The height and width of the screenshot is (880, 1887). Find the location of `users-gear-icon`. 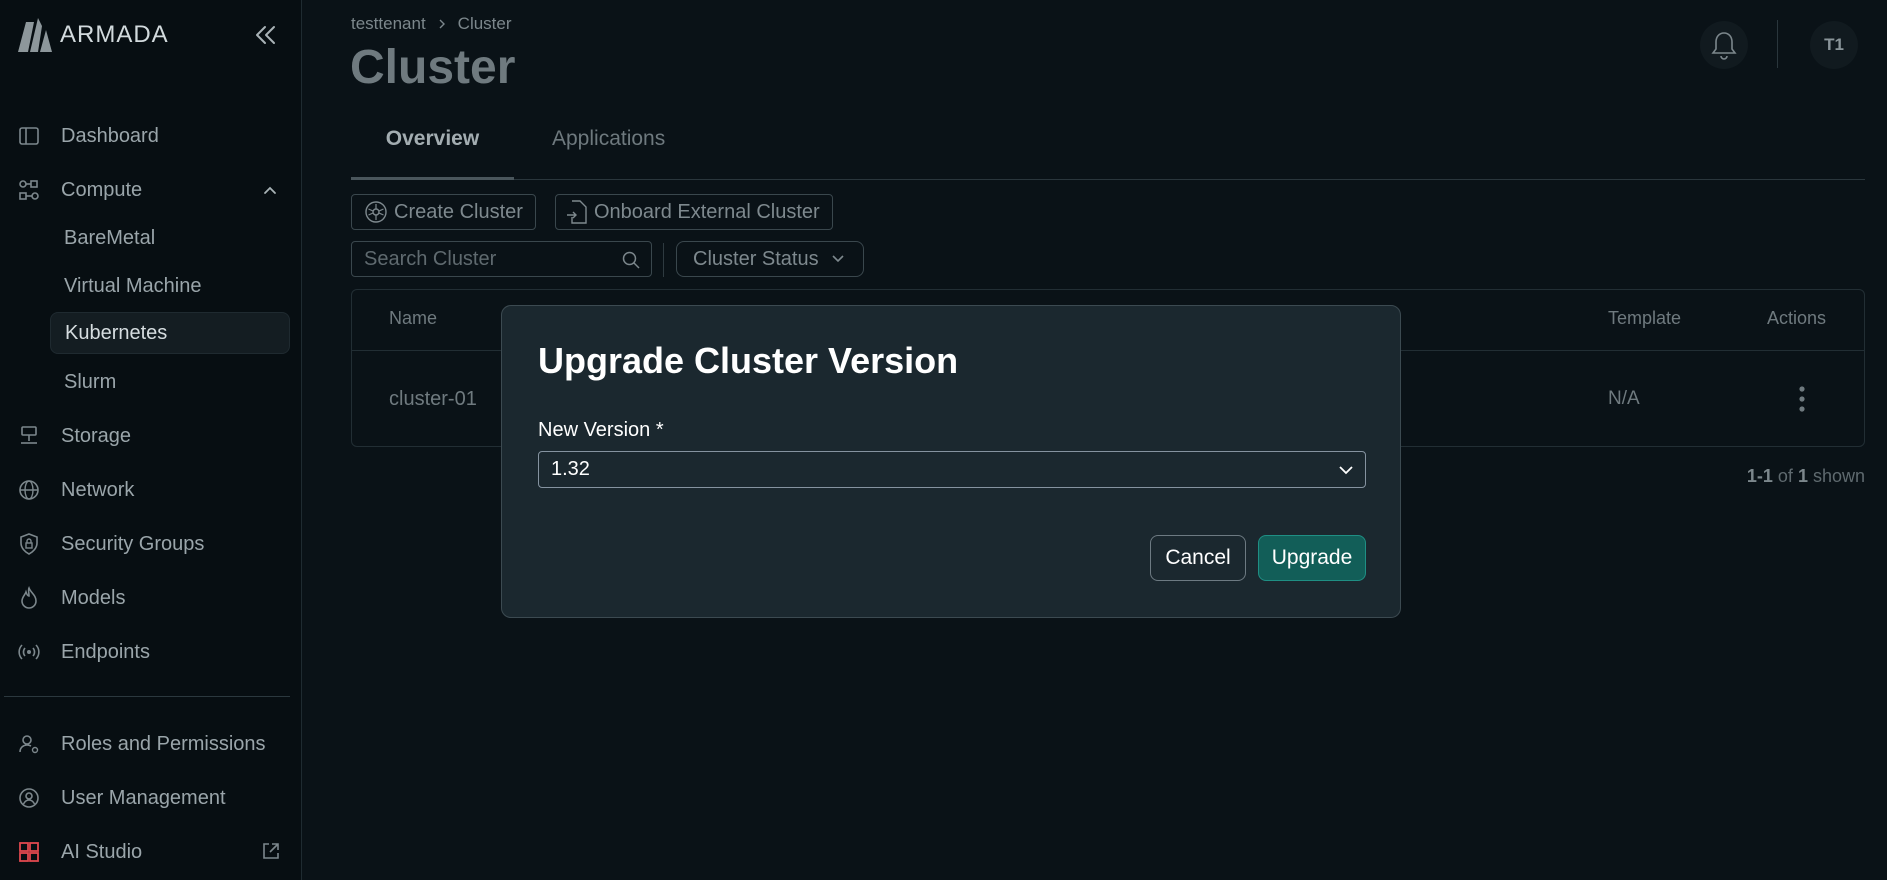

users-gear-icon is located at coordinates (29, 744).